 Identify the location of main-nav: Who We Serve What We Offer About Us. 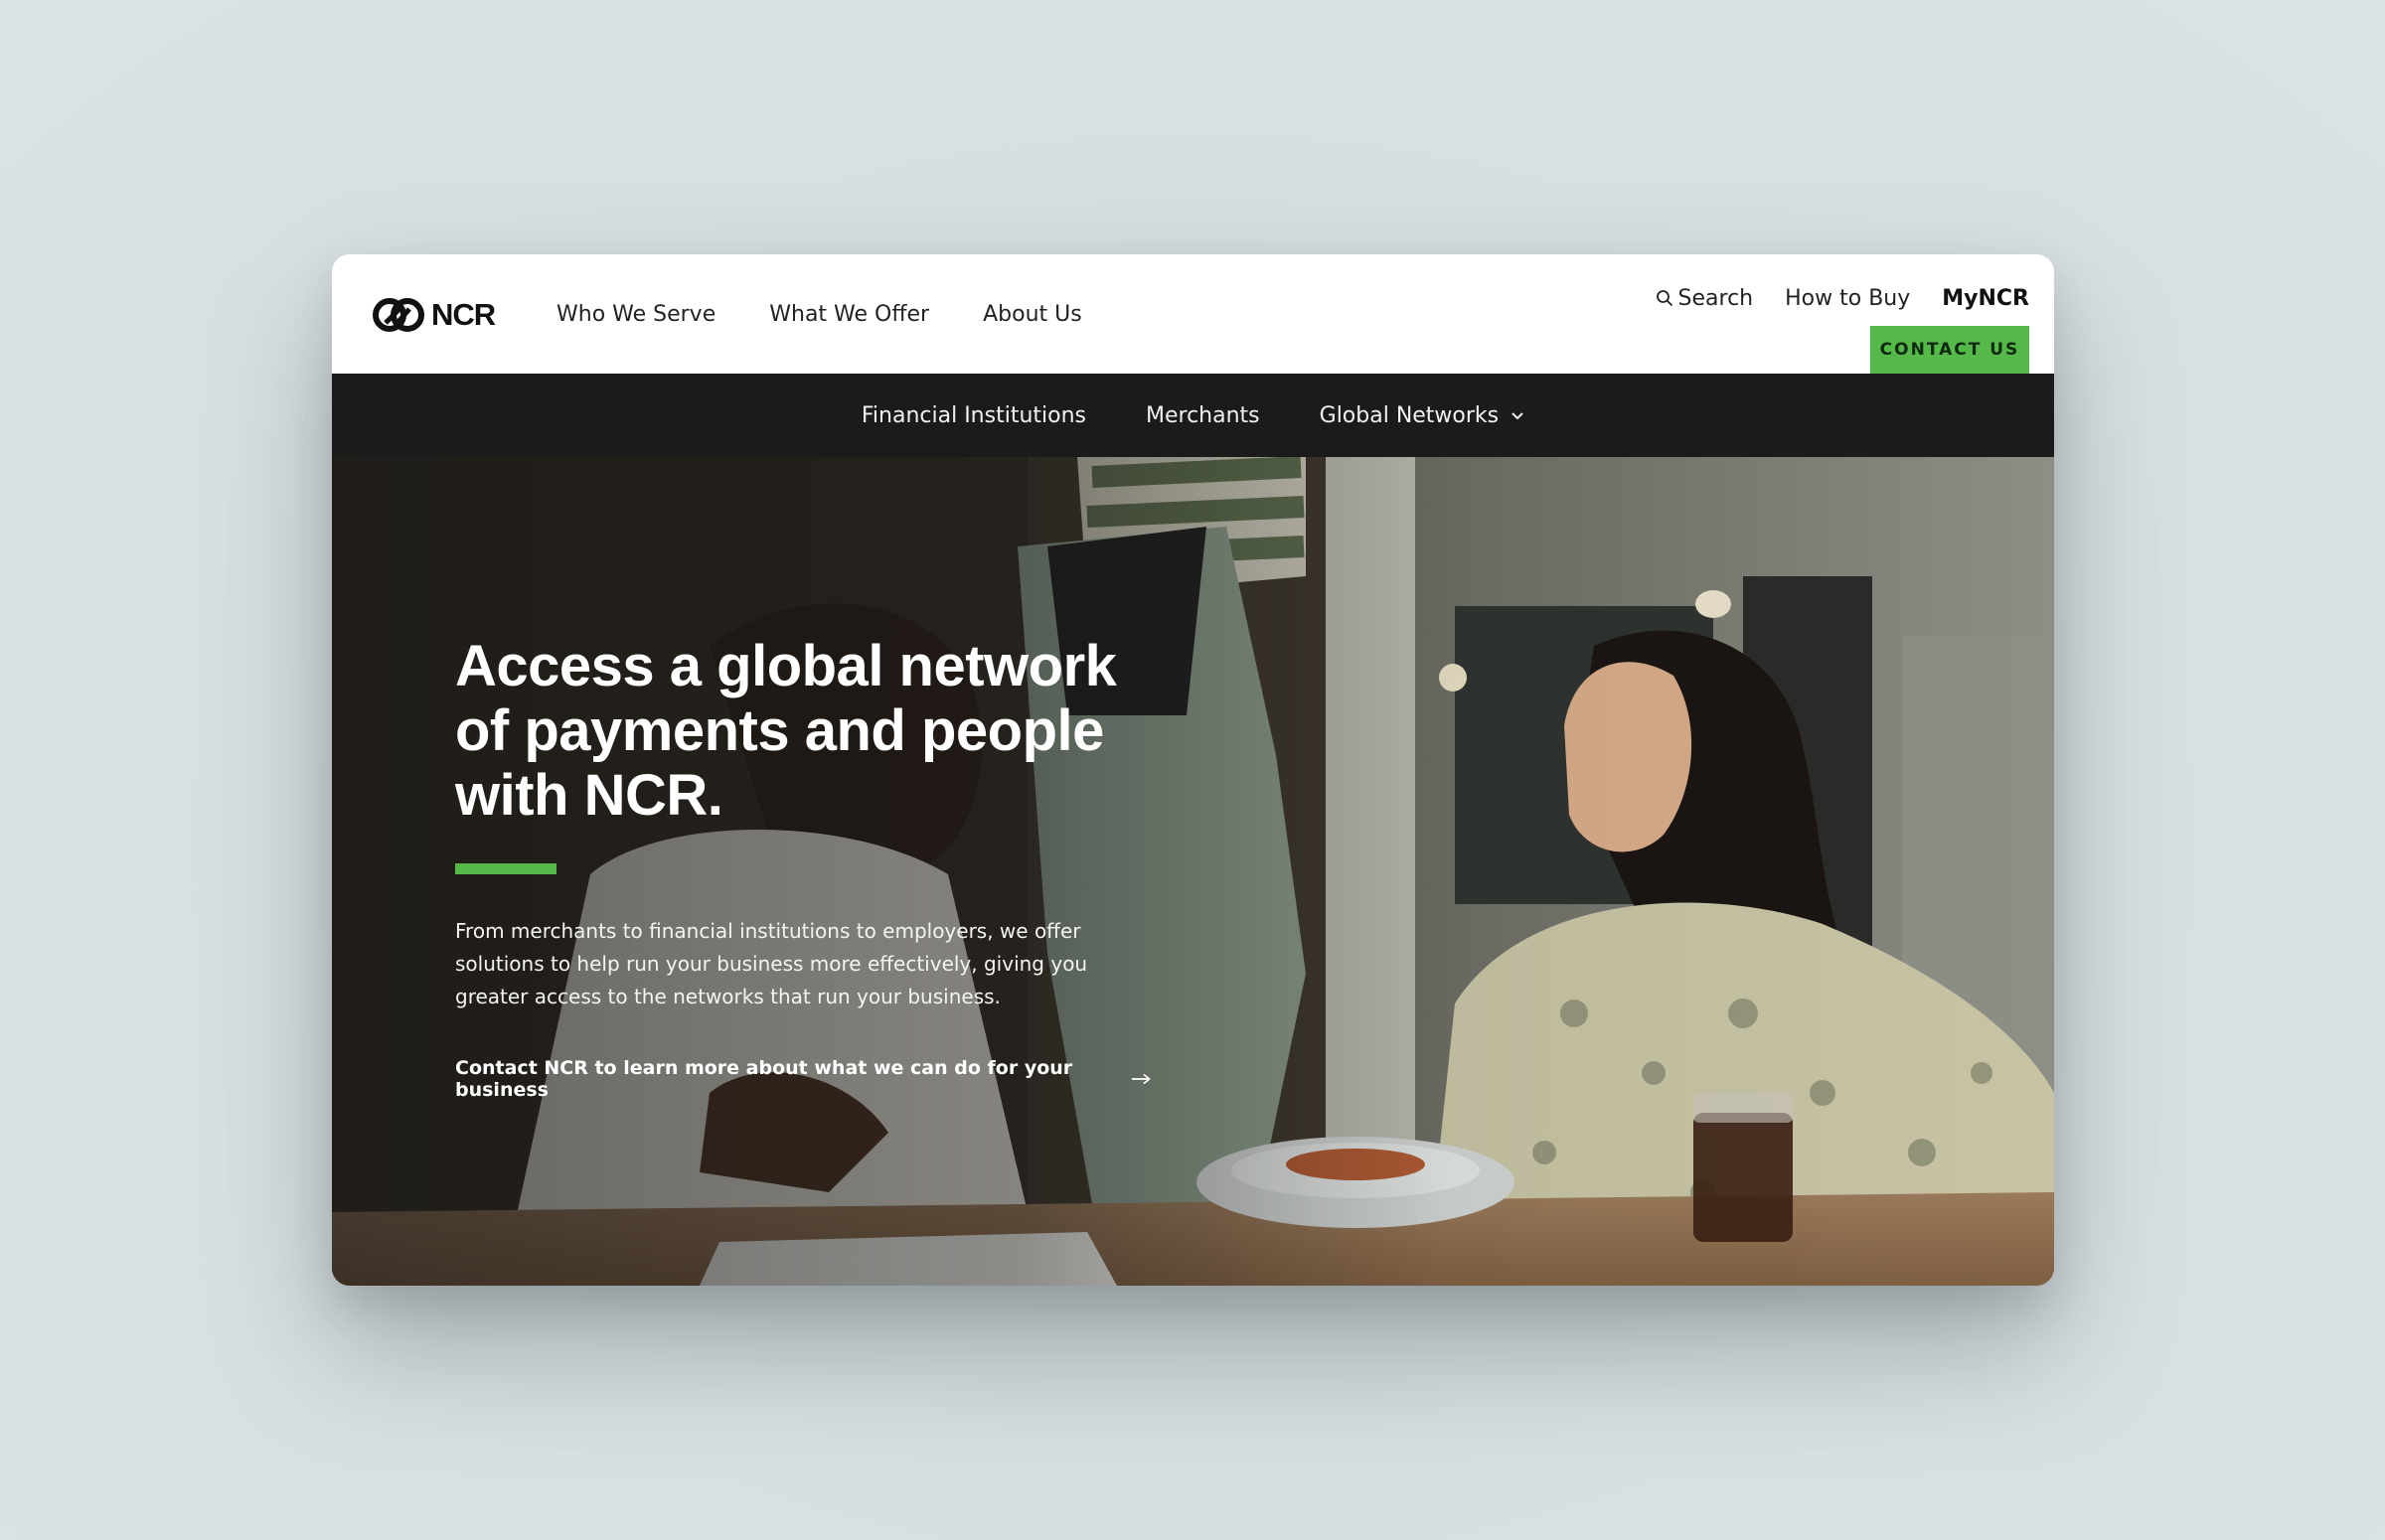
(846, 314).